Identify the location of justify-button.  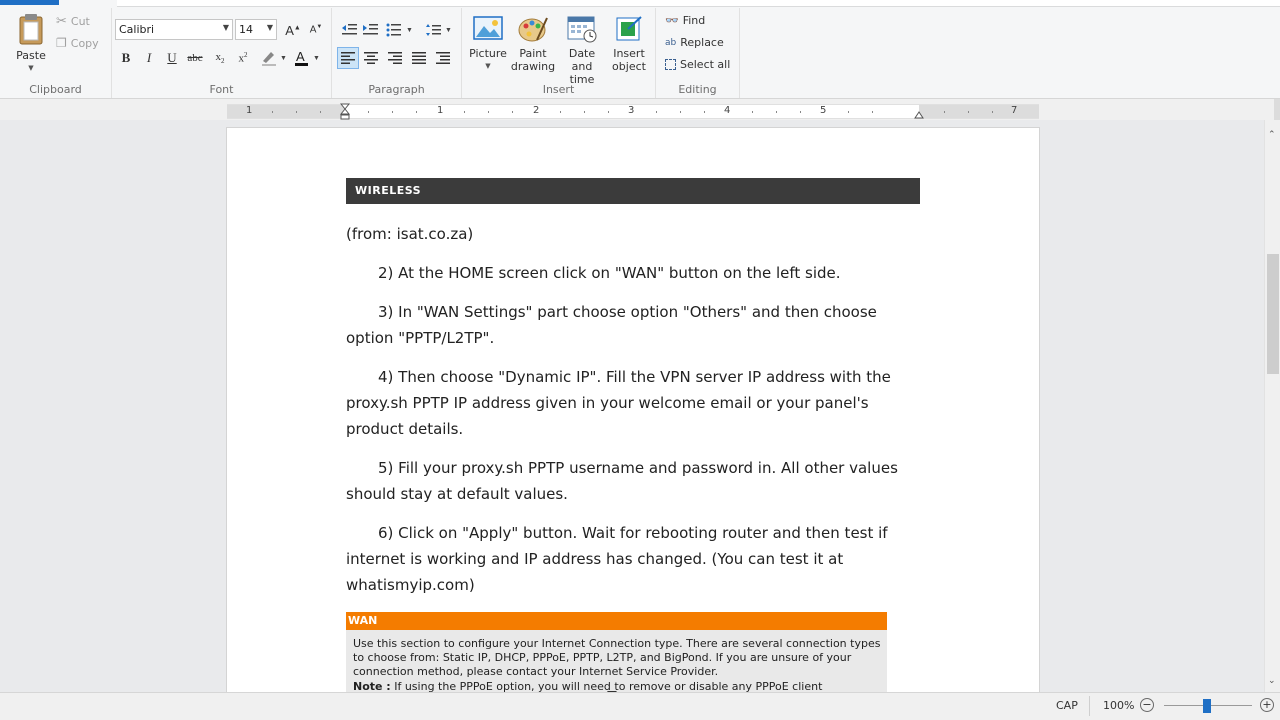
(419, 58).